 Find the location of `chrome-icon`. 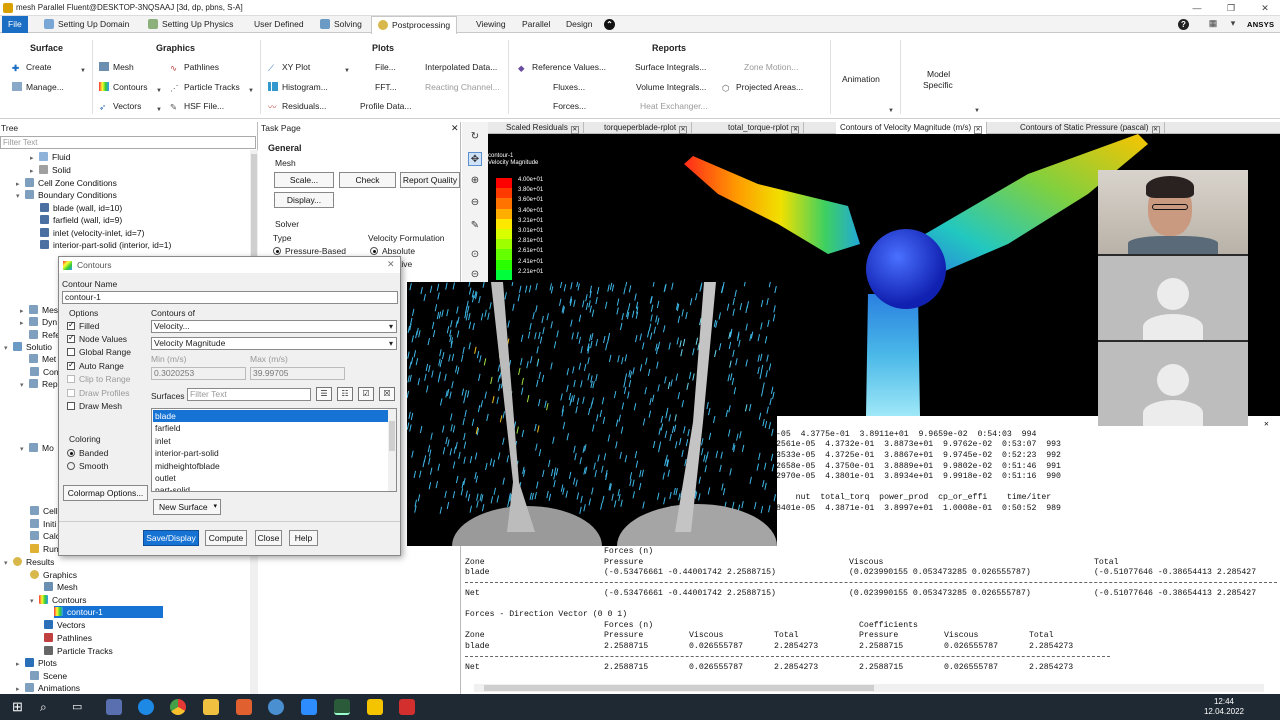

chrome-icon is located at coordinates (178, 707).